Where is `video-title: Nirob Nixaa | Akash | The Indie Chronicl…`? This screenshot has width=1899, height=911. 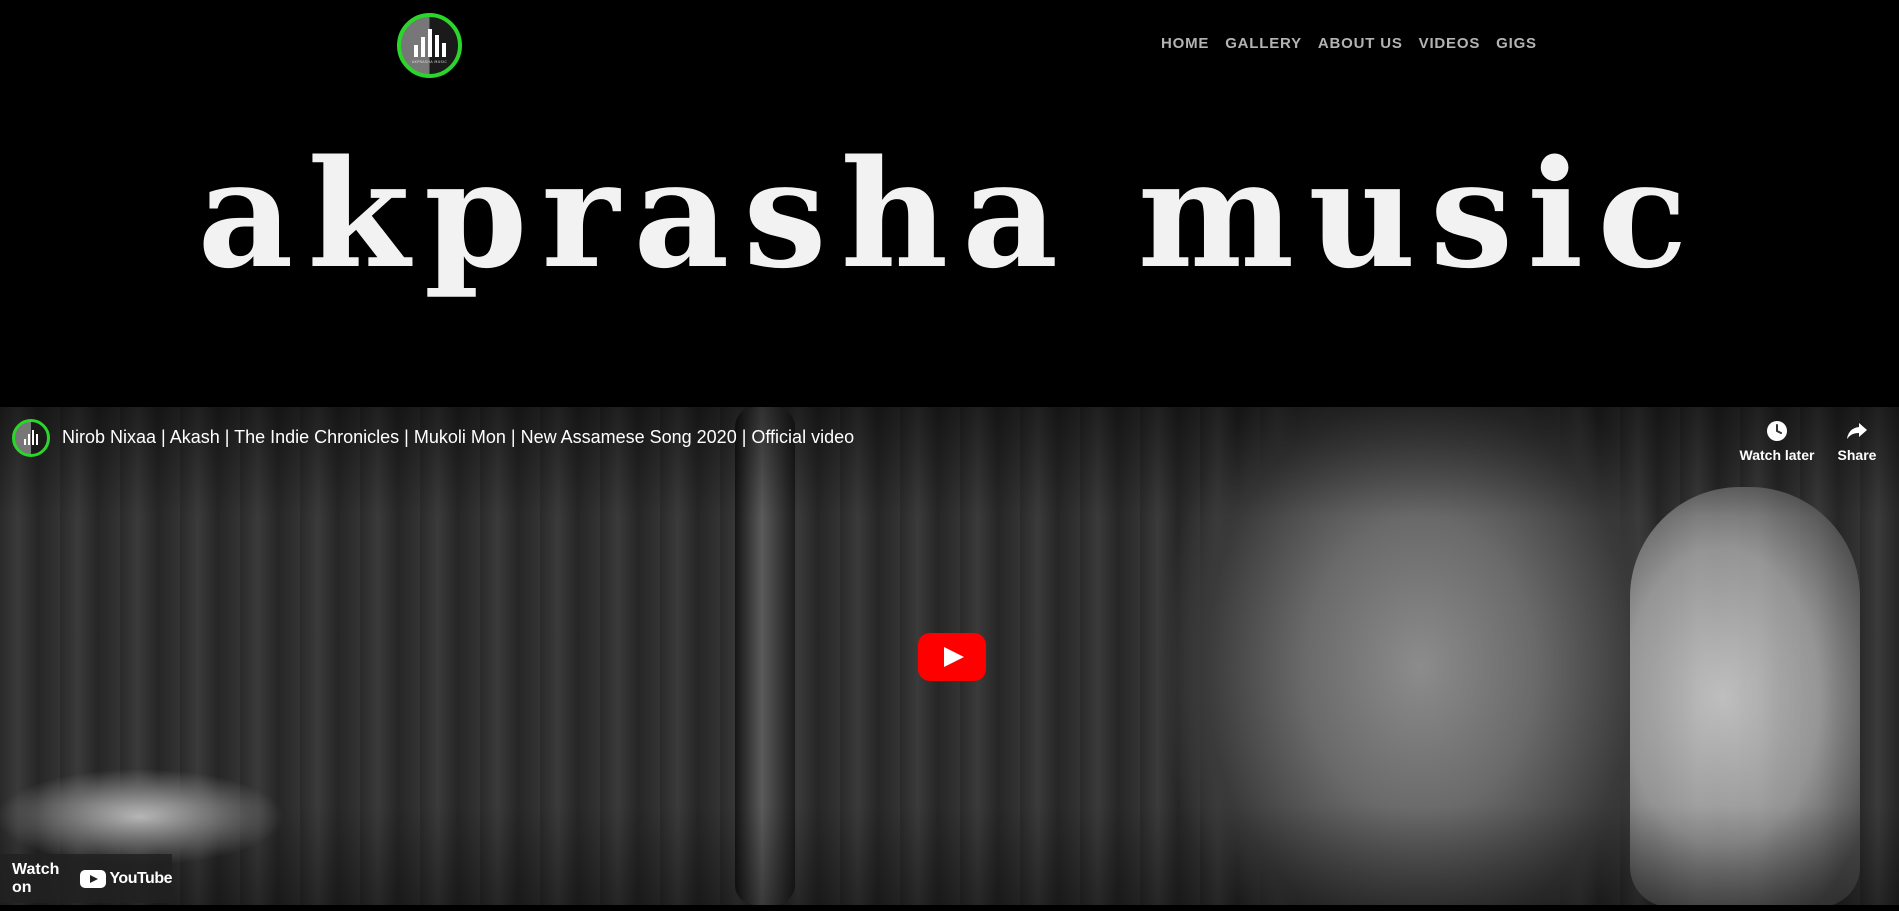 video-title: Nirob Nixaa | Akash | The Indie Chronicl… is located at coordinates (458, 437).